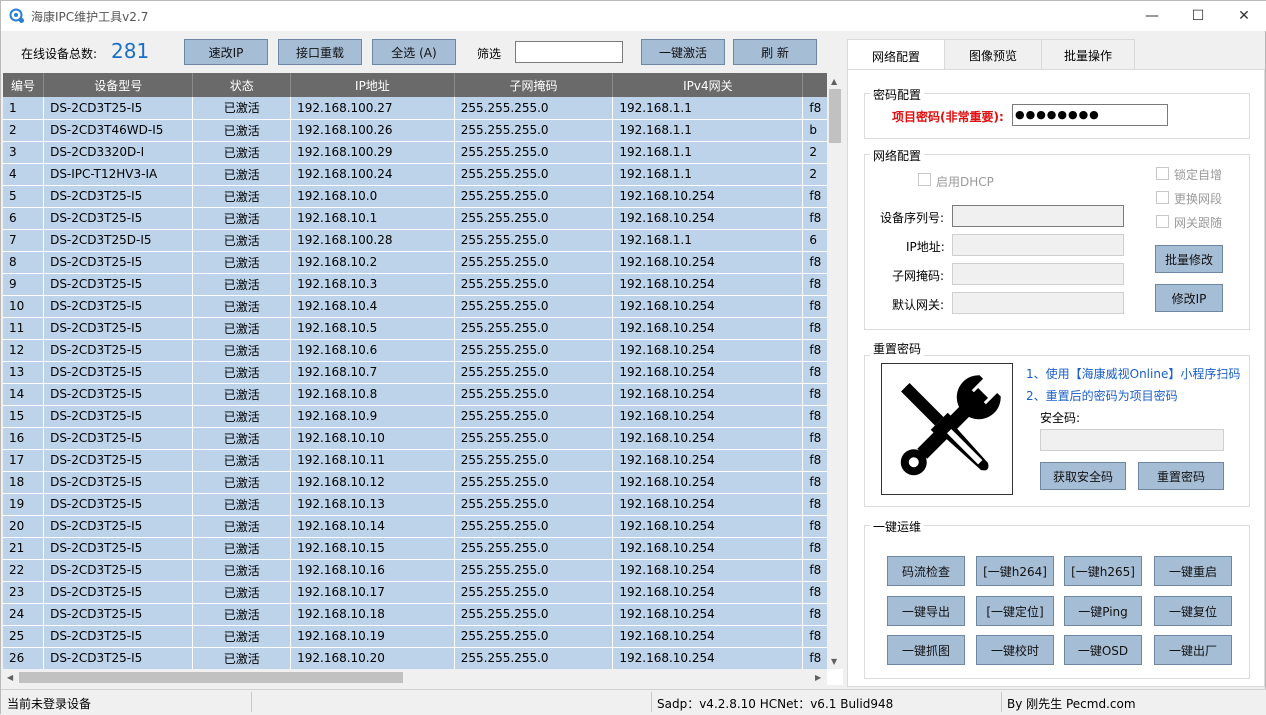 Image resolution: width=1266 pixels, height=715 pixels. What do you see at coordinates (1103, 571) in the screenshot?
I see `ops-button: [一键h265]` at bounding box center [1103, 571].